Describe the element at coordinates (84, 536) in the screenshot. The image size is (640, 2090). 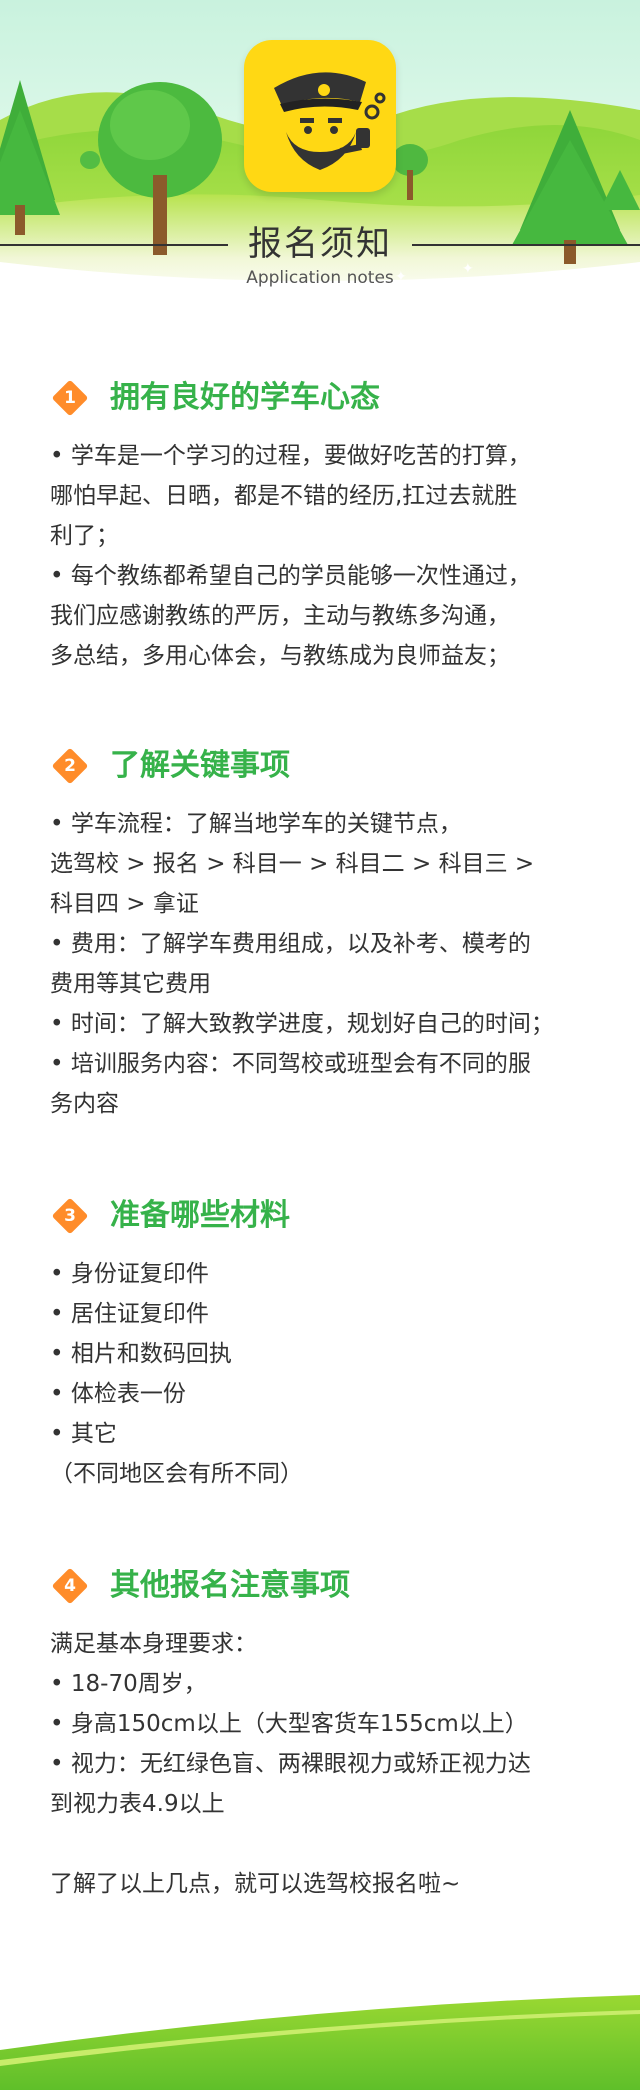
I see `text-line: 利了；` at that location.